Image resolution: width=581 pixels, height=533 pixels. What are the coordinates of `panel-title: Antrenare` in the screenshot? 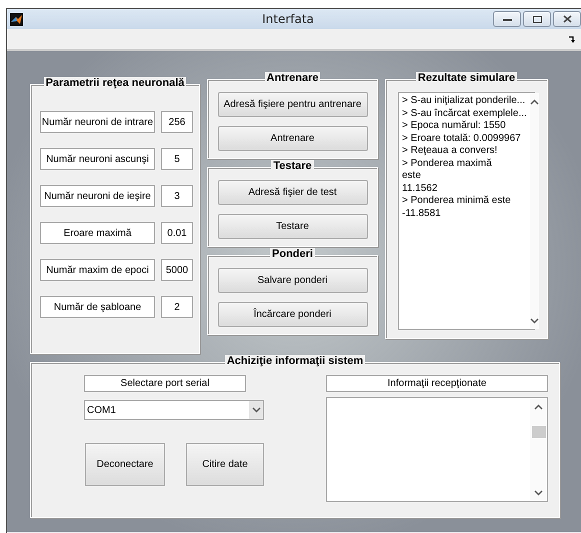 It's located at (292, 78).